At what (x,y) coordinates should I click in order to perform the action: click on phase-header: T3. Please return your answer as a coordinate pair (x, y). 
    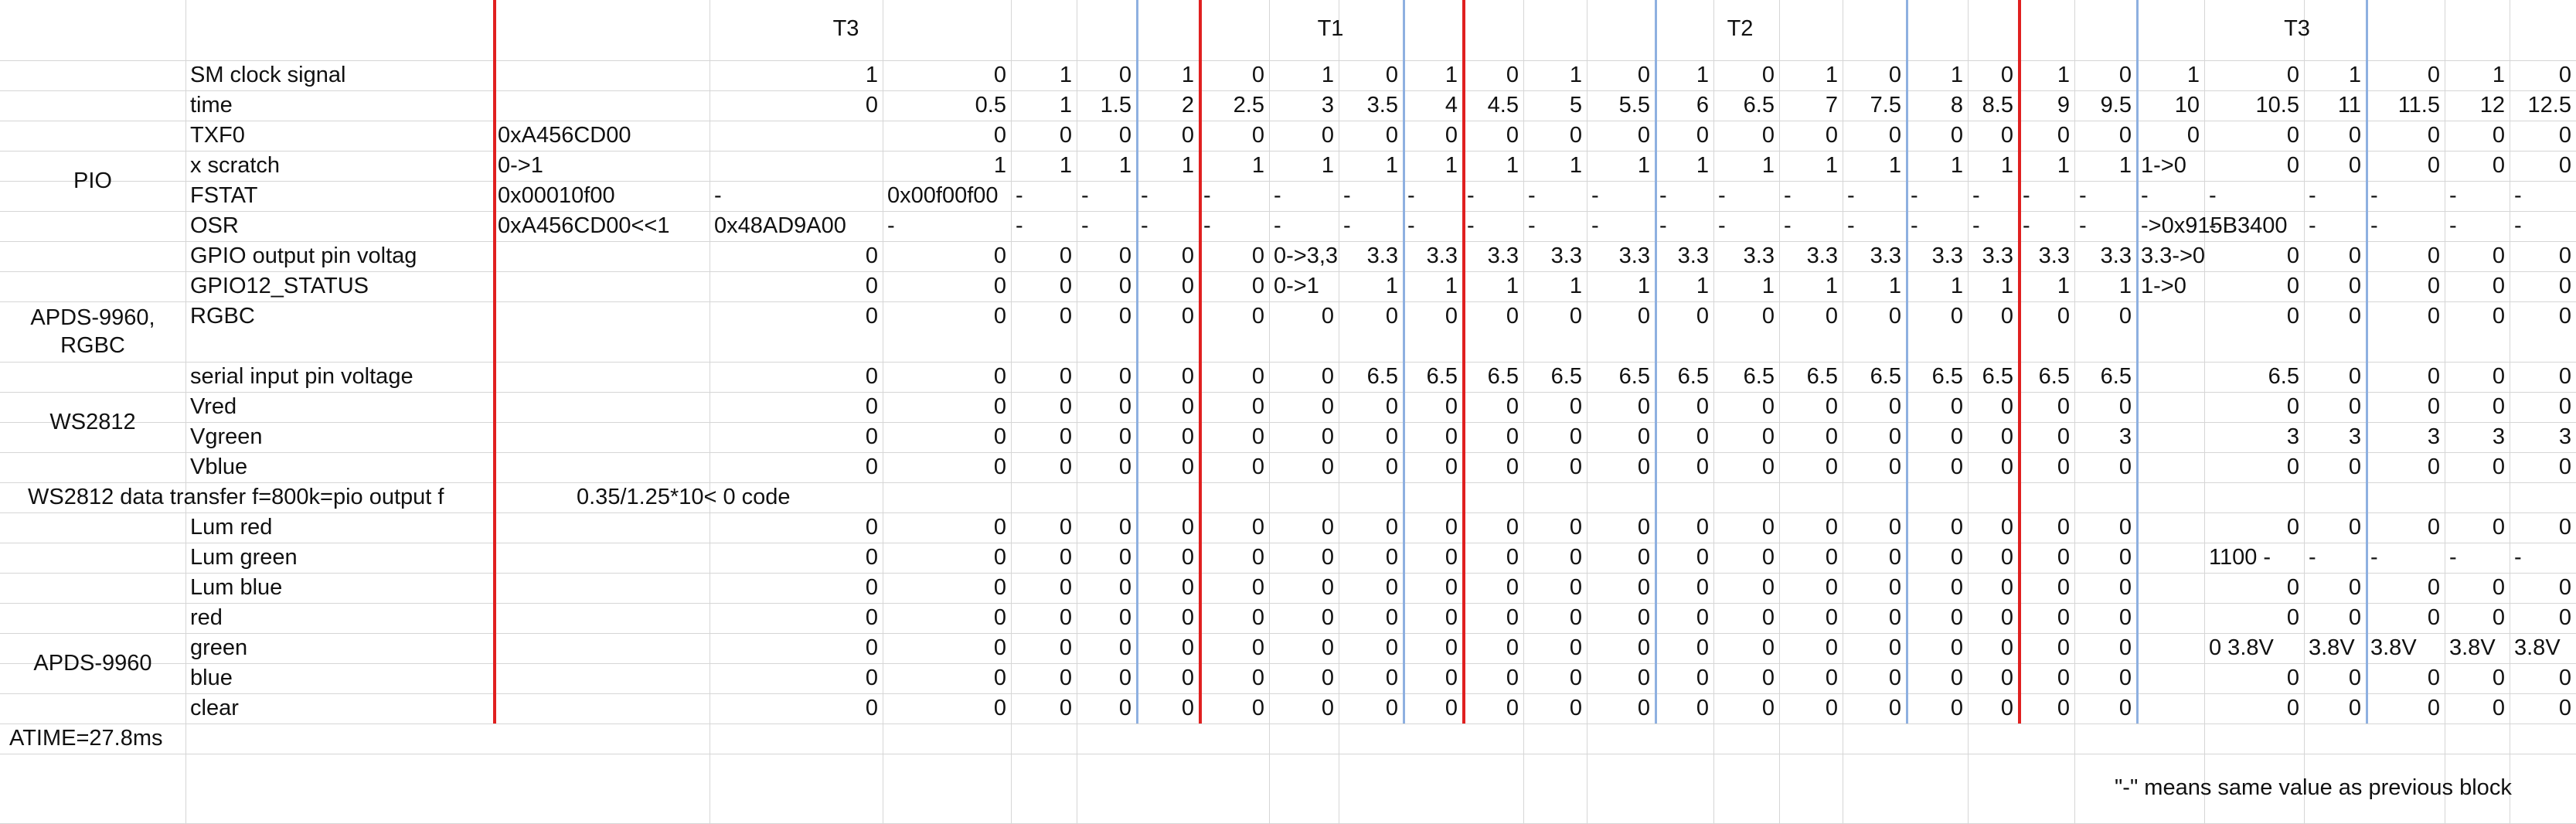
    Looking at the image, I should click on (845, 29).